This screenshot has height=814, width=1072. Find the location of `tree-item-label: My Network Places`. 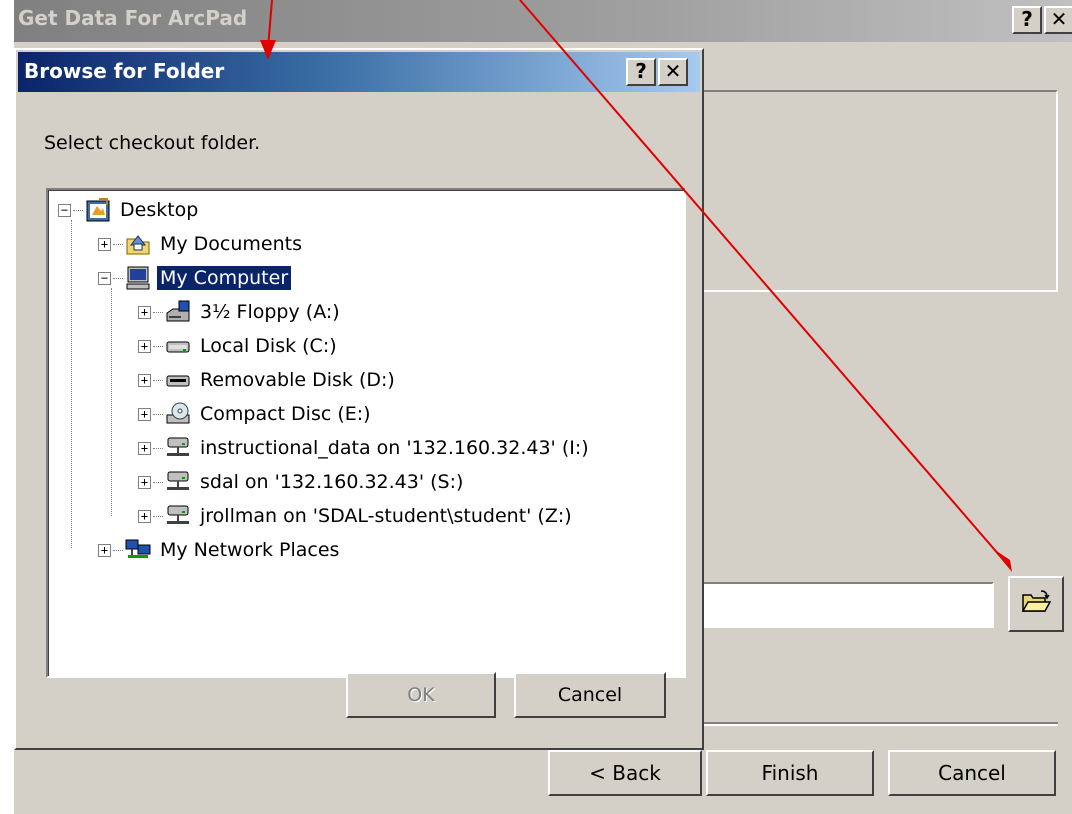

tree-item-label: My Network Places is located at coordinates (250, 550).